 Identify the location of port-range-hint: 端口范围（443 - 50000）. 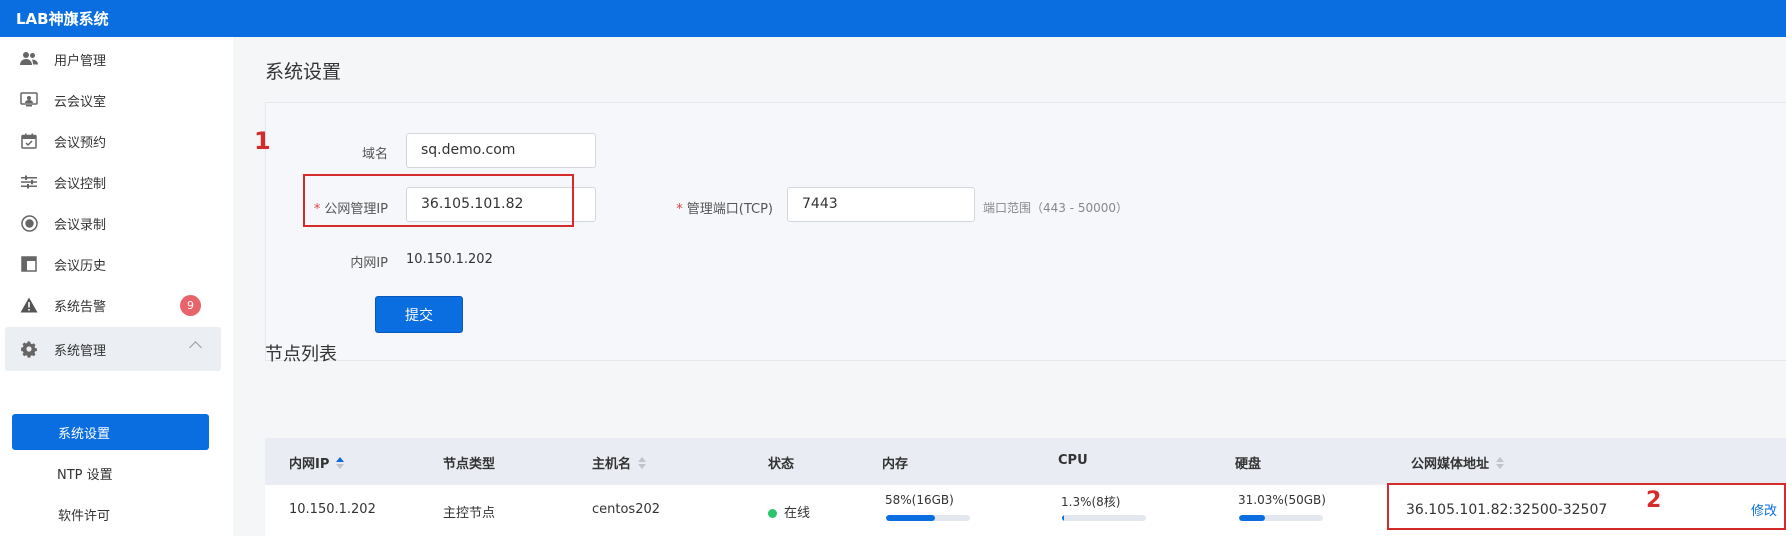
(1056, 208).